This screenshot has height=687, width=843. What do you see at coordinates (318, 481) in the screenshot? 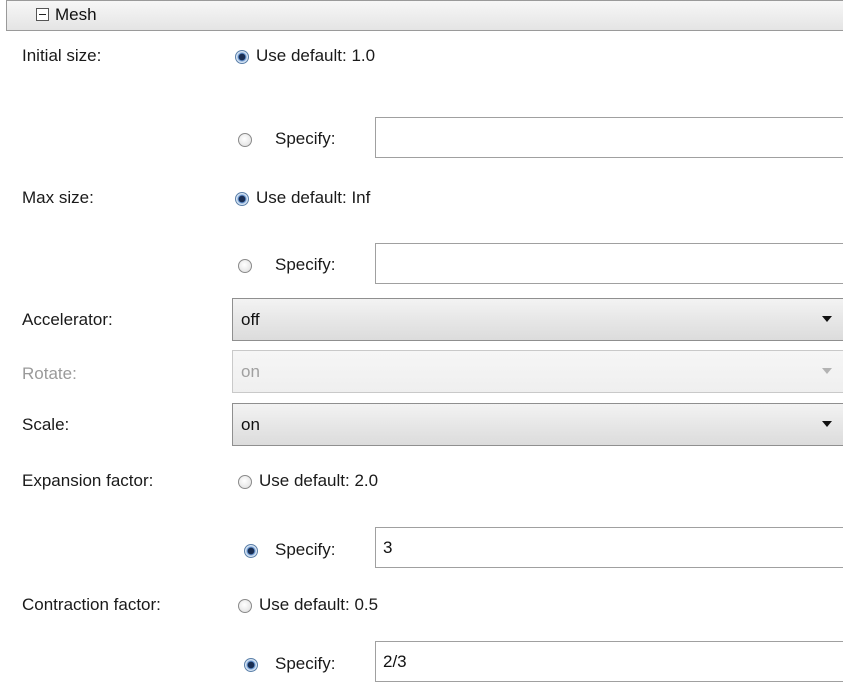
I see `expansion-factor-default-label: Use default: 2.0` at bounding box center [318, 481].